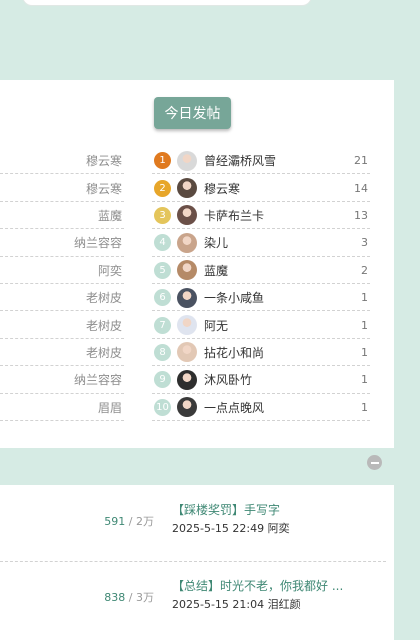 Image resolution: width=420 pixels, height=640 pixels. I want to click on user-name: 阿无, so click(216, 325).